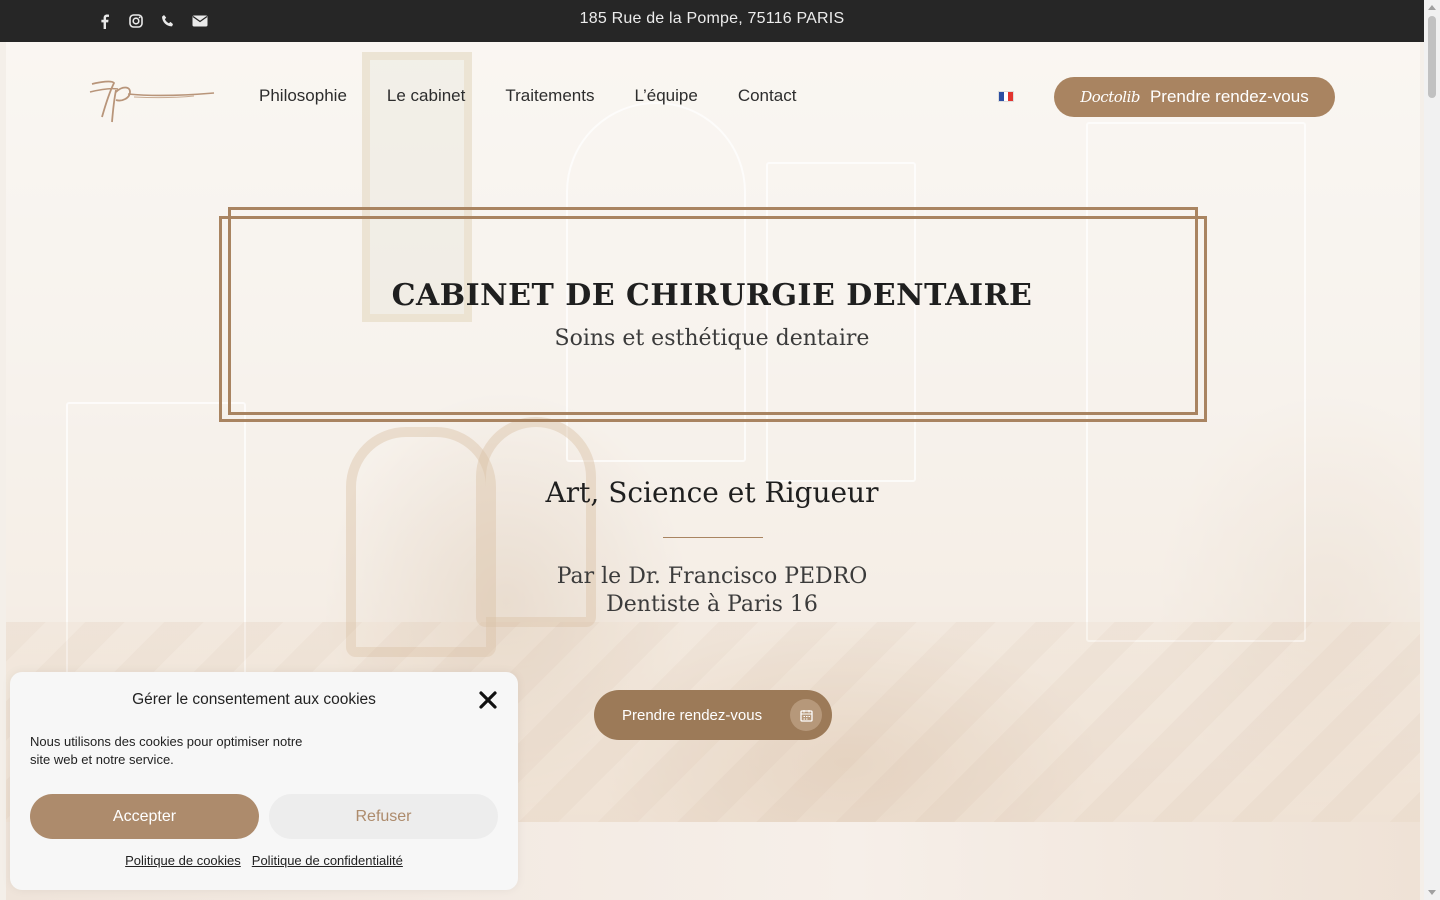 Image resolution: width=1440 pixels, height=900 pixels. Describe the element at coordinates (254, 699) in the screenshot. I see `cookie-title: Gérer le consentement aux cookies` at that location.